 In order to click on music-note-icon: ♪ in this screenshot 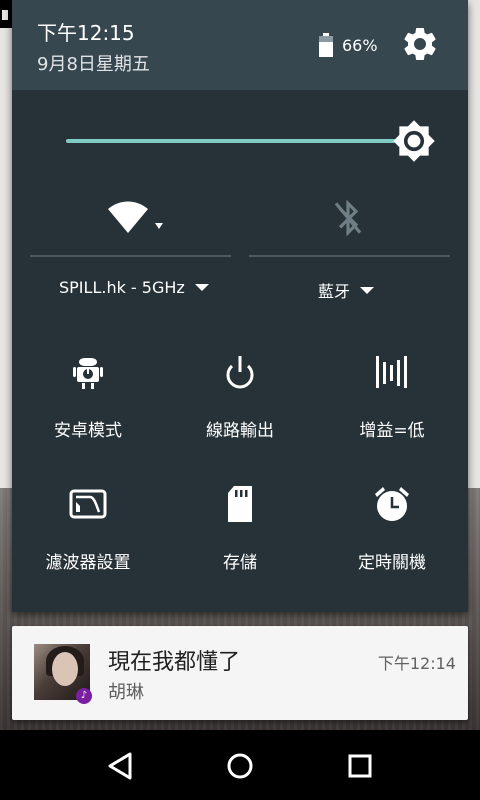, I will do `click(84, 696)`.